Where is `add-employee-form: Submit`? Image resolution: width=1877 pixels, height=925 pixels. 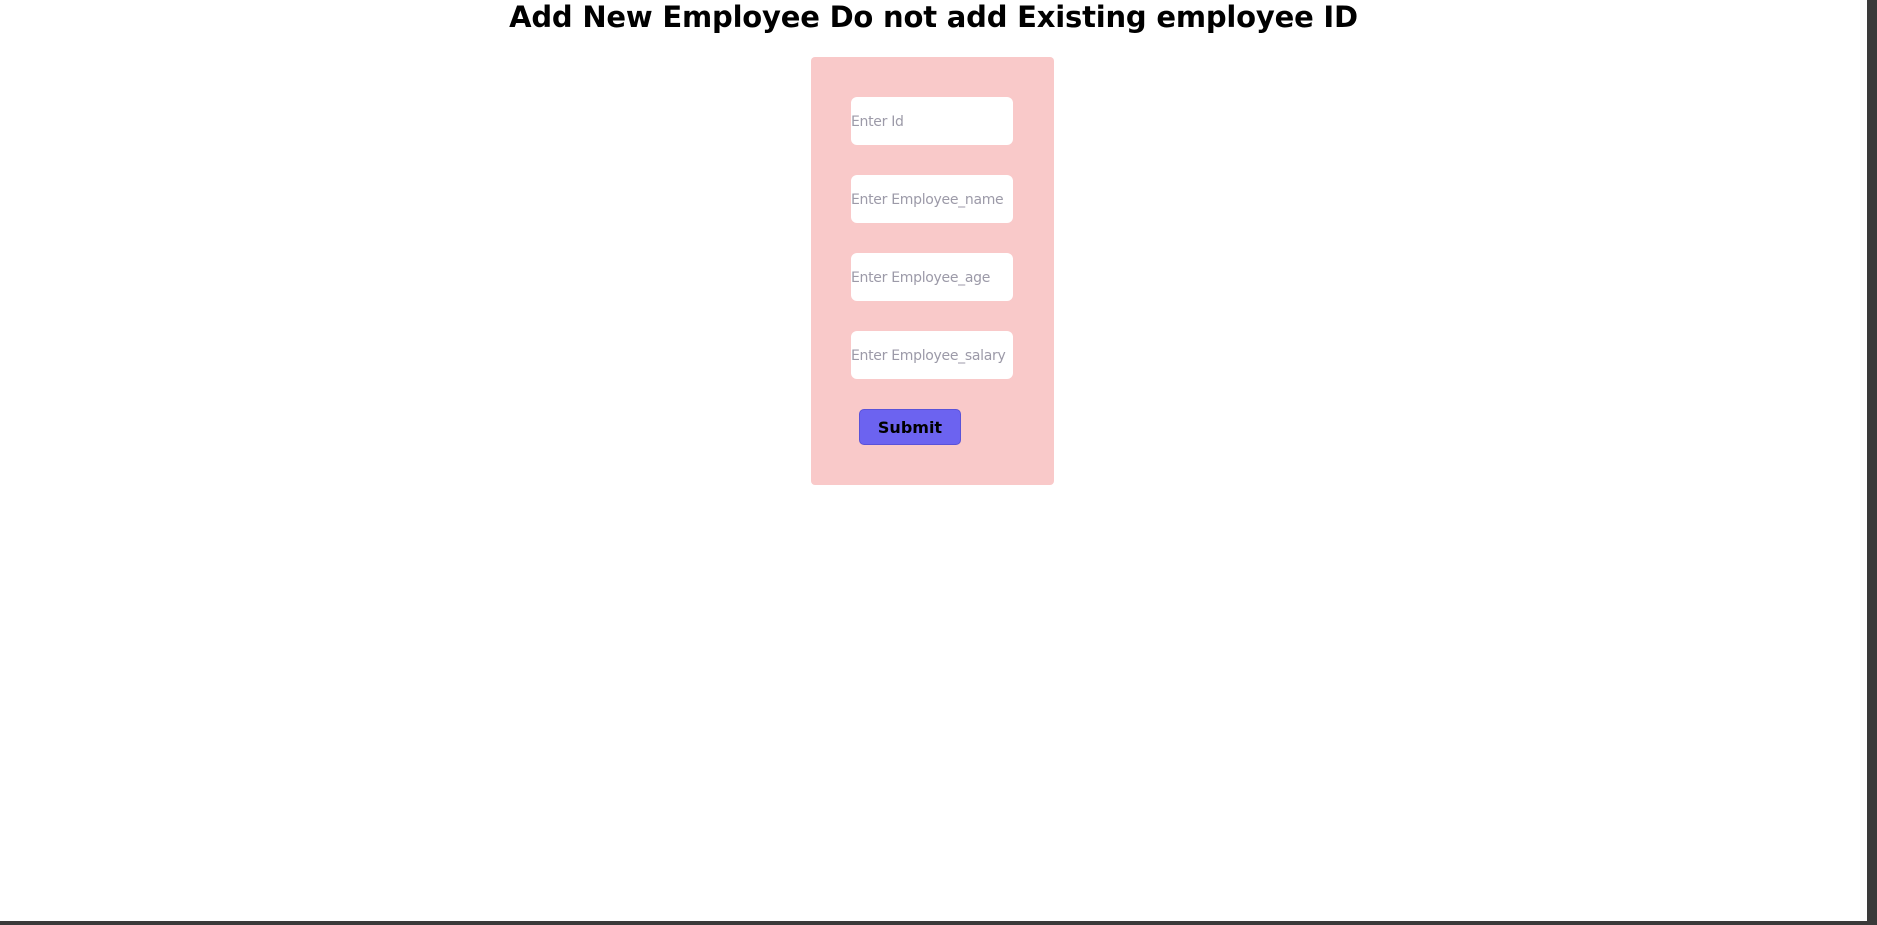 add-employee-form: Submit is located at coordinates (932, 271).